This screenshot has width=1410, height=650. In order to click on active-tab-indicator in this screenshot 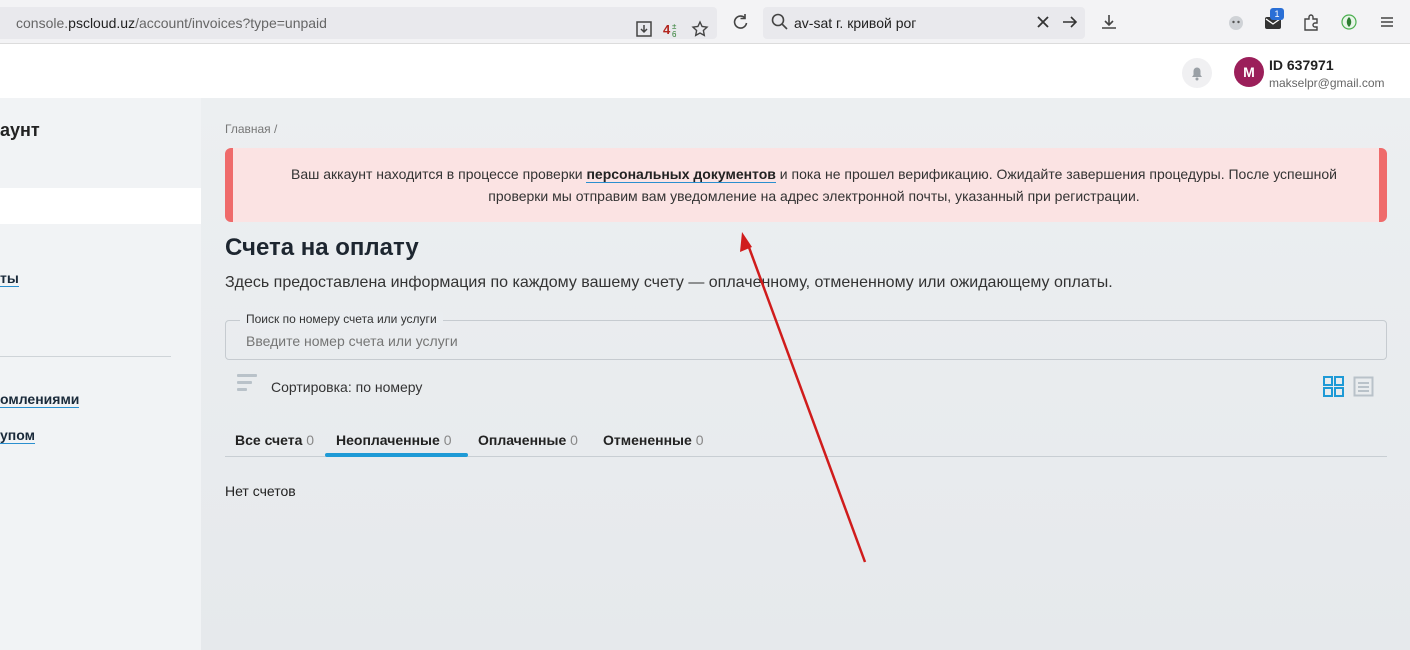, I will do `click(396, 455)`.